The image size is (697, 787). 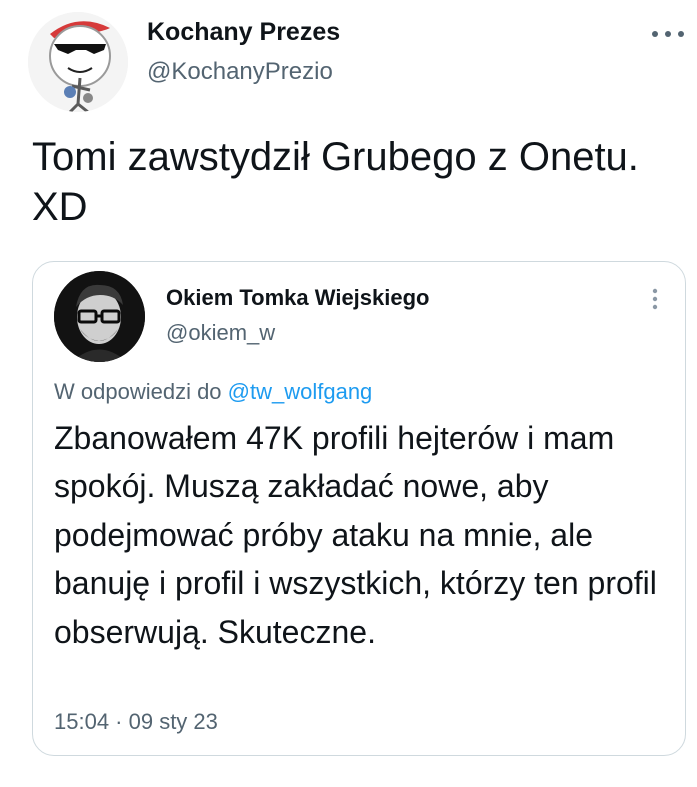 I want to click on portrait-image, so click(x=99, y=316).